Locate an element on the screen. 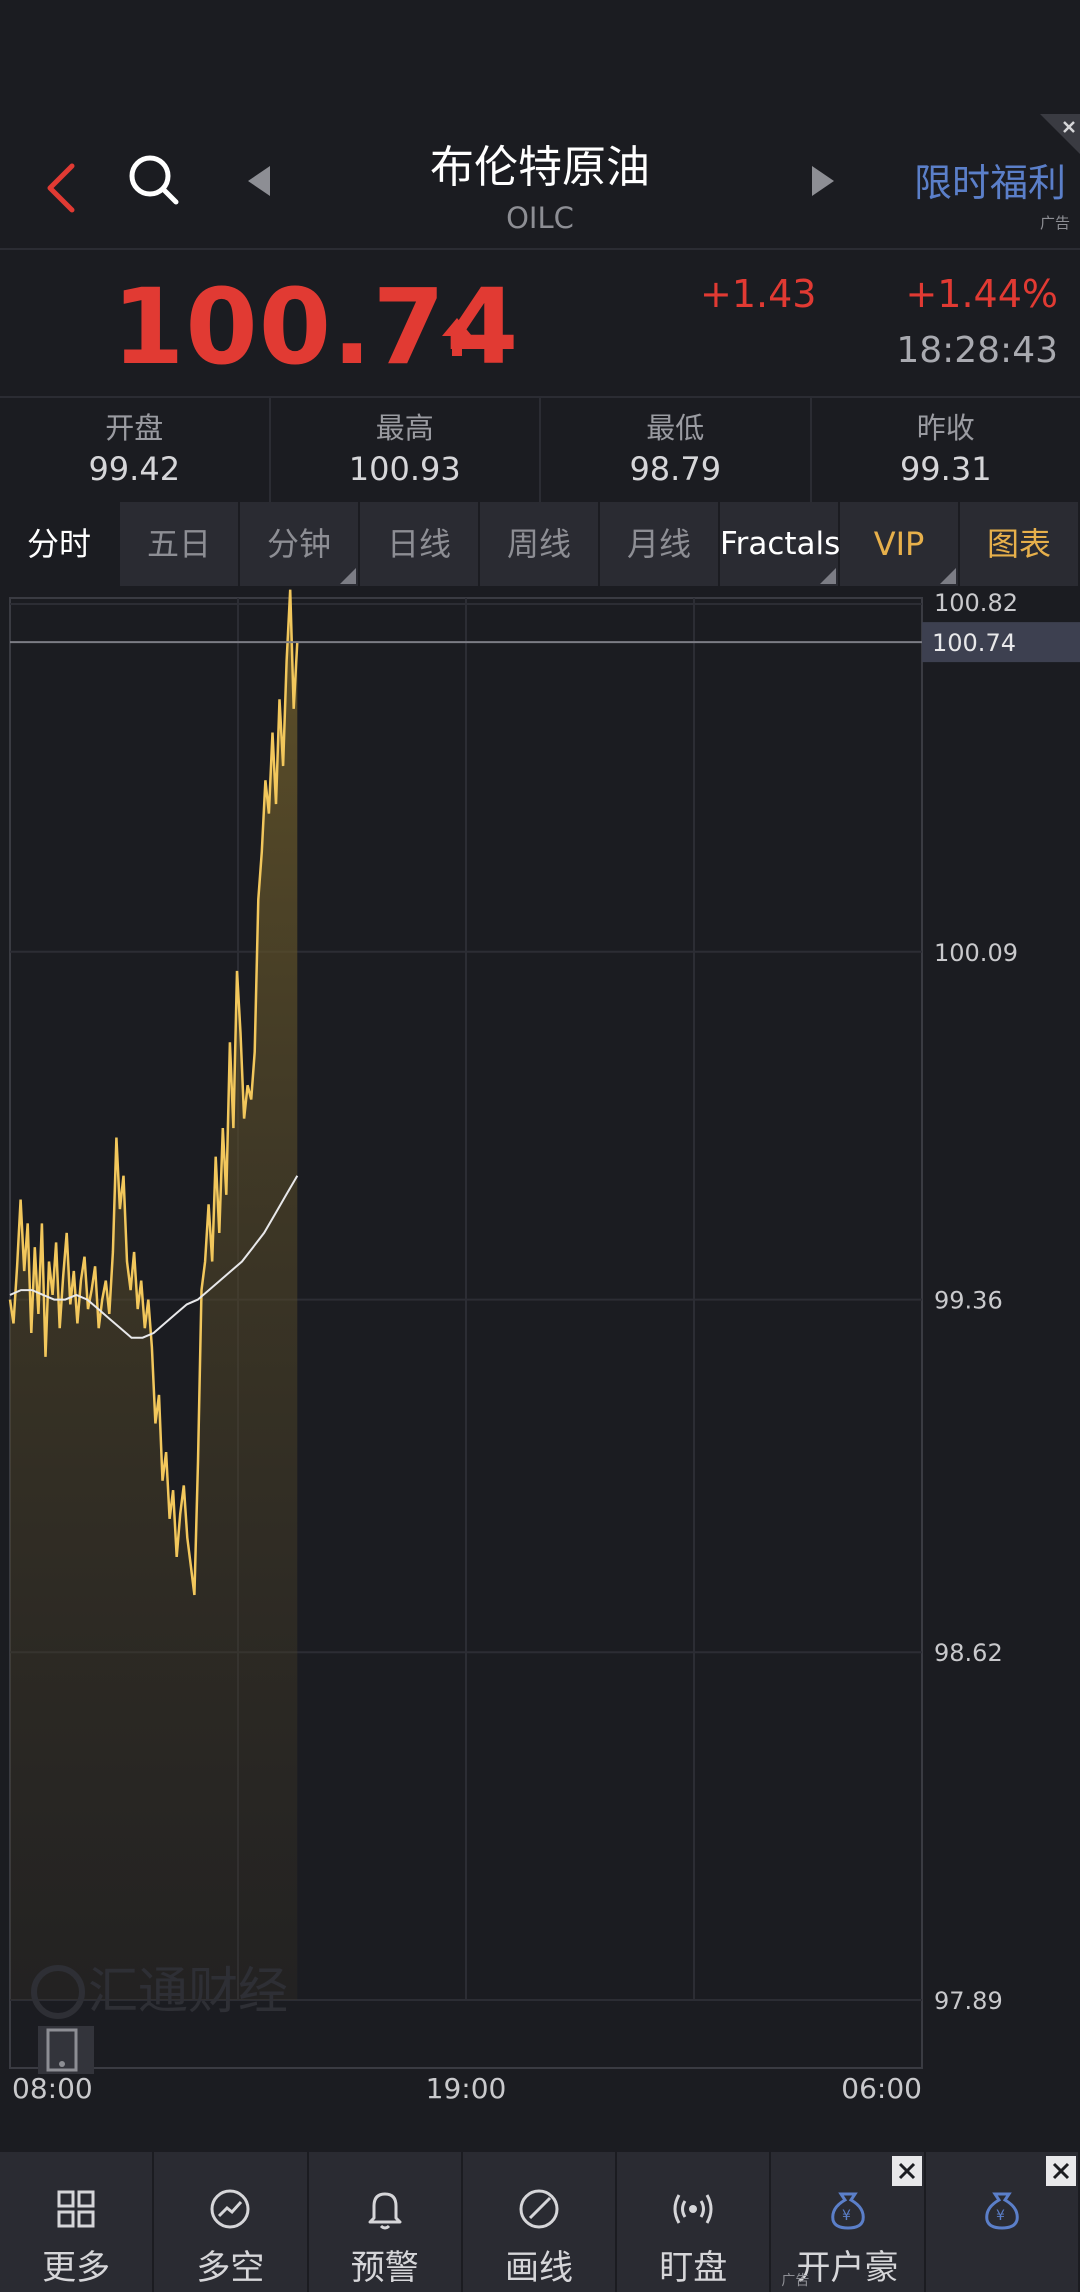 This screenshot has height=2292, width=1080. x-tick-label: 19:00 is located at coordinates (466, 2088).